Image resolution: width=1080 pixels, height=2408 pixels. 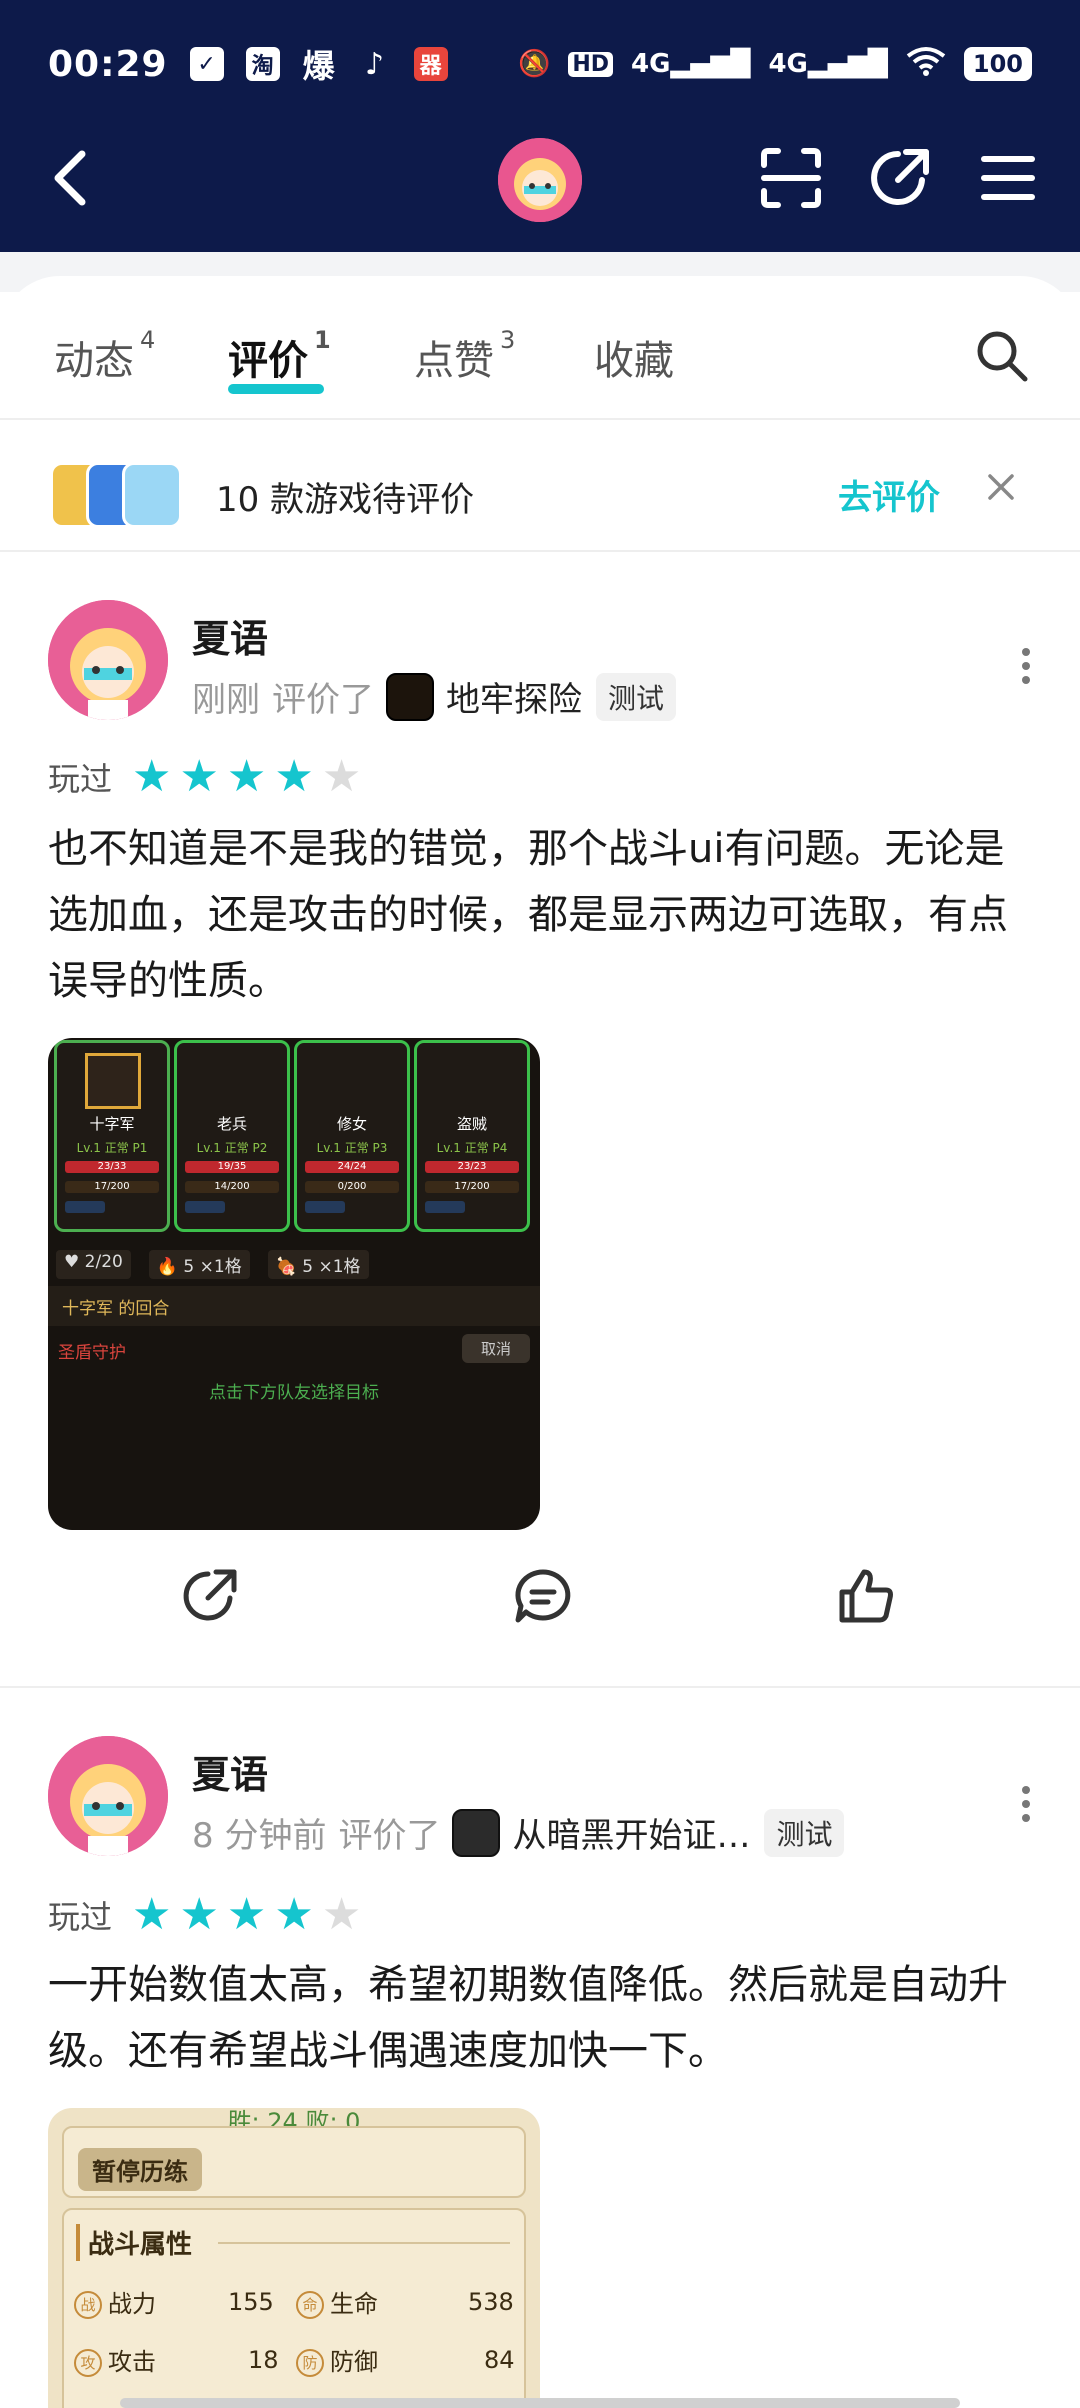 I want to click on review-actions, so click(x=540, y=1606).